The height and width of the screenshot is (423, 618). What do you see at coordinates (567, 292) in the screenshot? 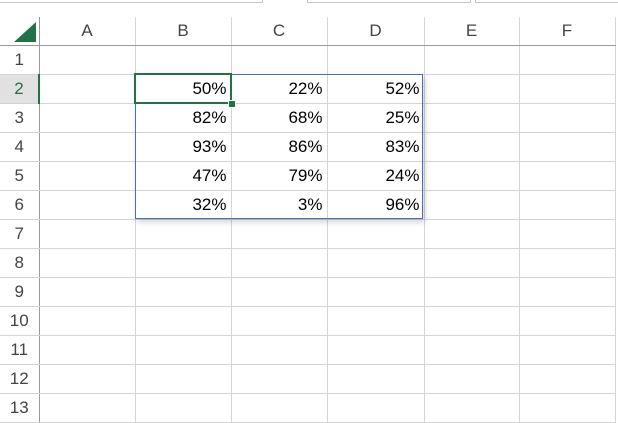
I see `cell-F9` at bounding box center [567, 292].